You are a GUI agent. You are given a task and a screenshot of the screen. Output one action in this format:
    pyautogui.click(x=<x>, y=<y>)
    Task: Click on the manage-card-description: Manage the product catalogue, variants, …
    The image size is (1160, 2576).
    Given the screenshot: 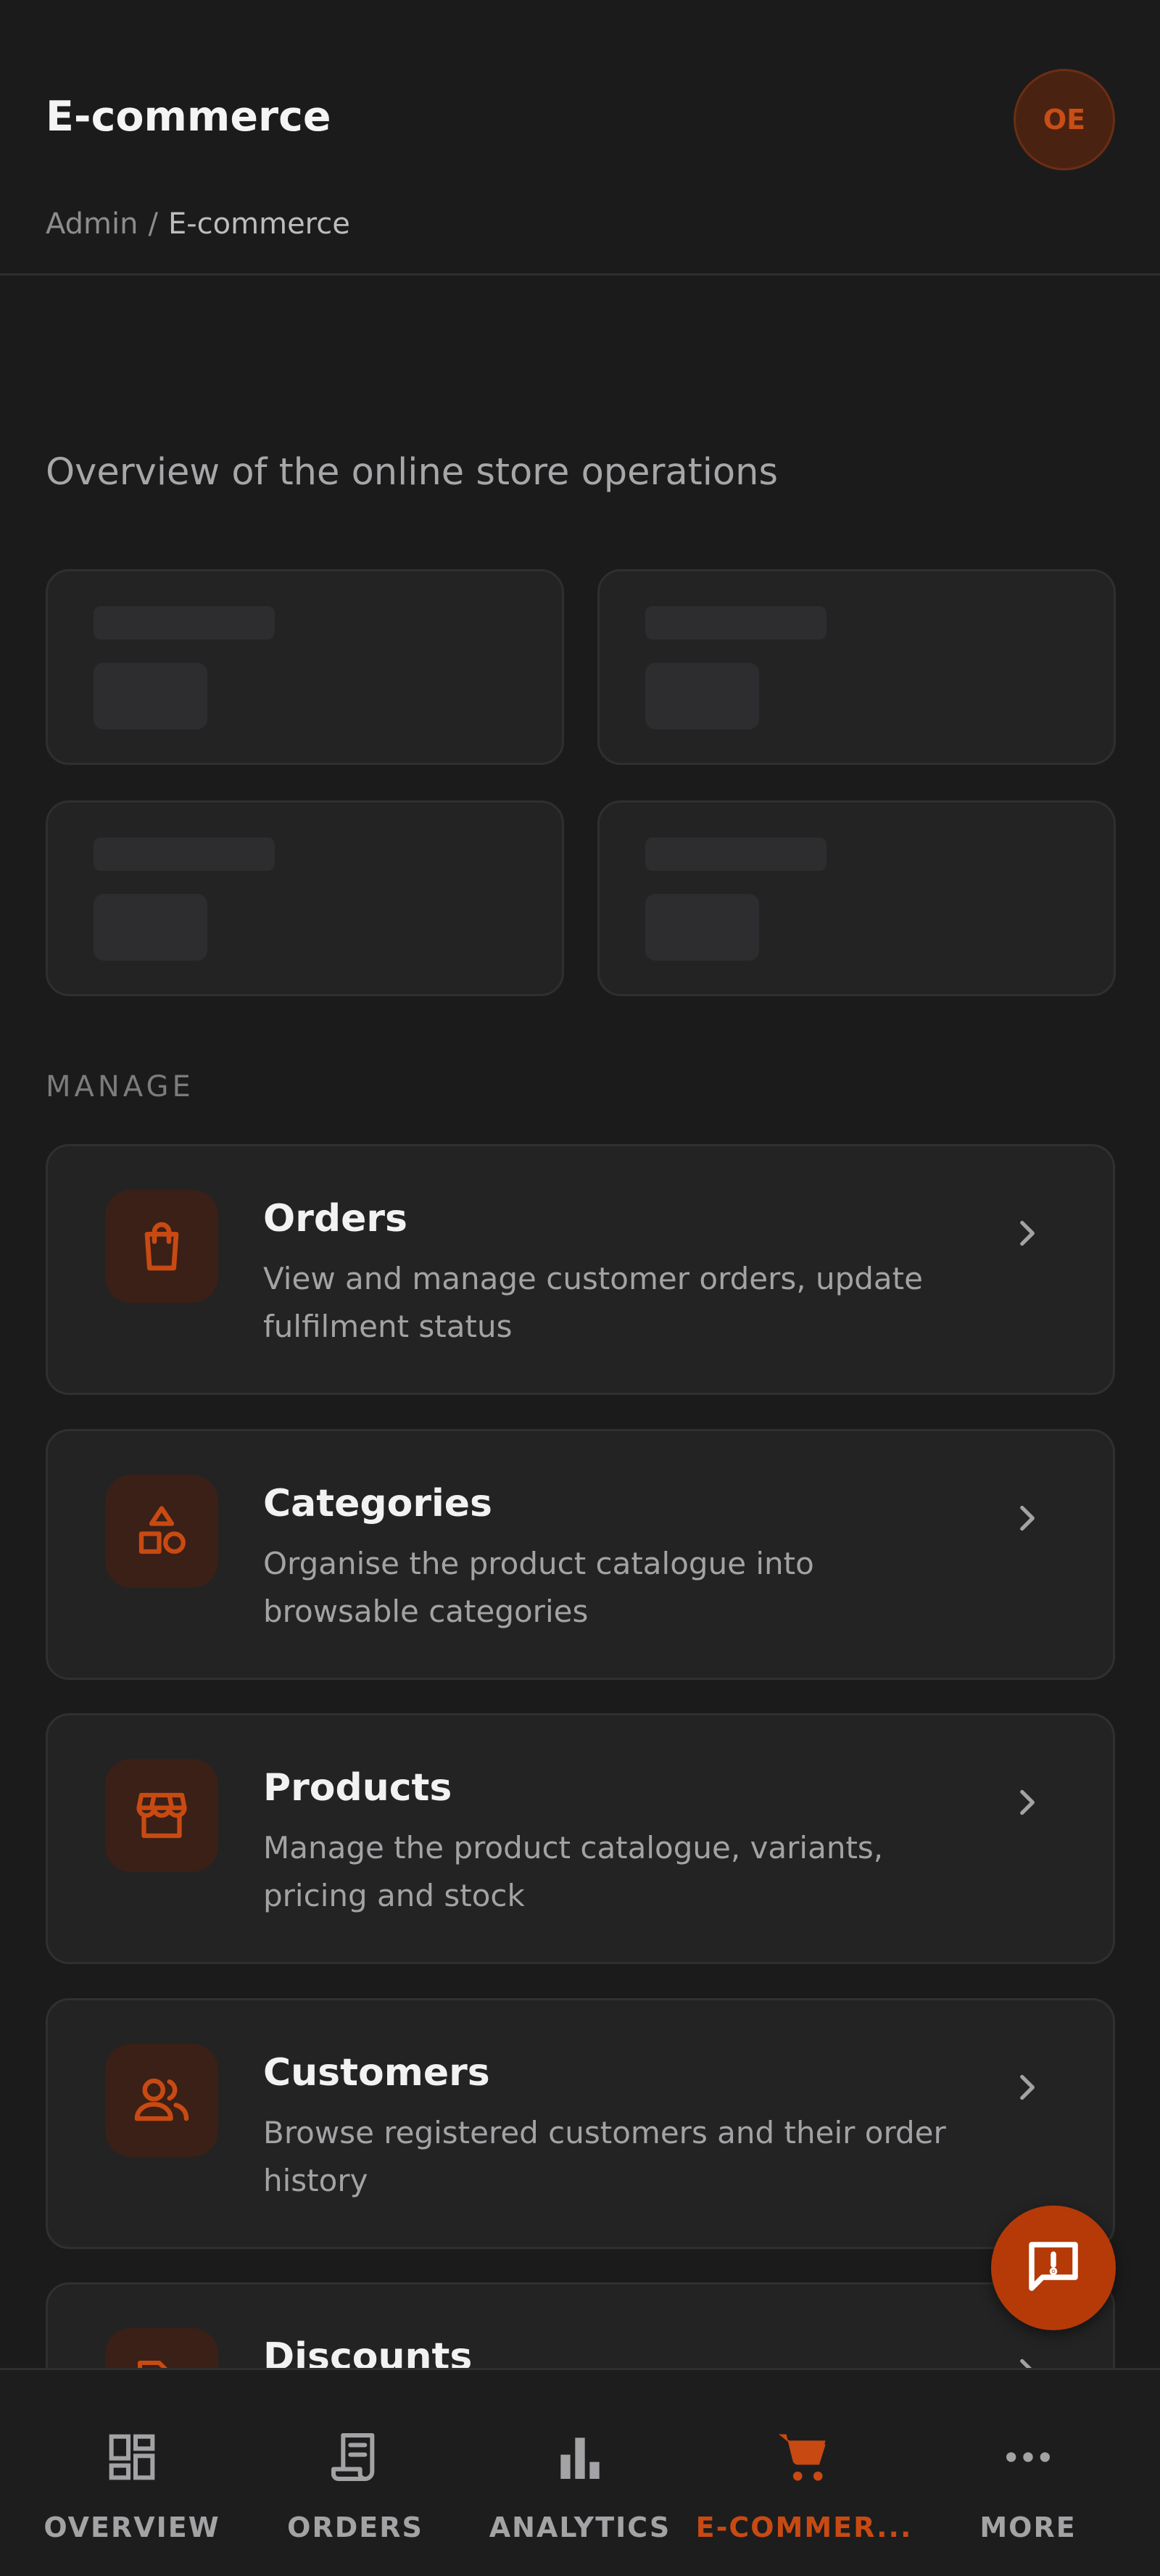 What is the action you would take?
    pyautogui.click(x=573, y=1872)
    